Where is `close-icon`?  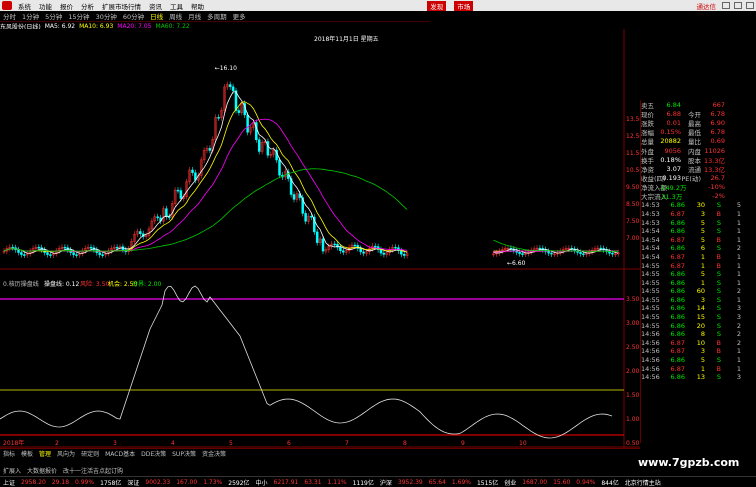 close-icon is located at coordinates (750, 5).